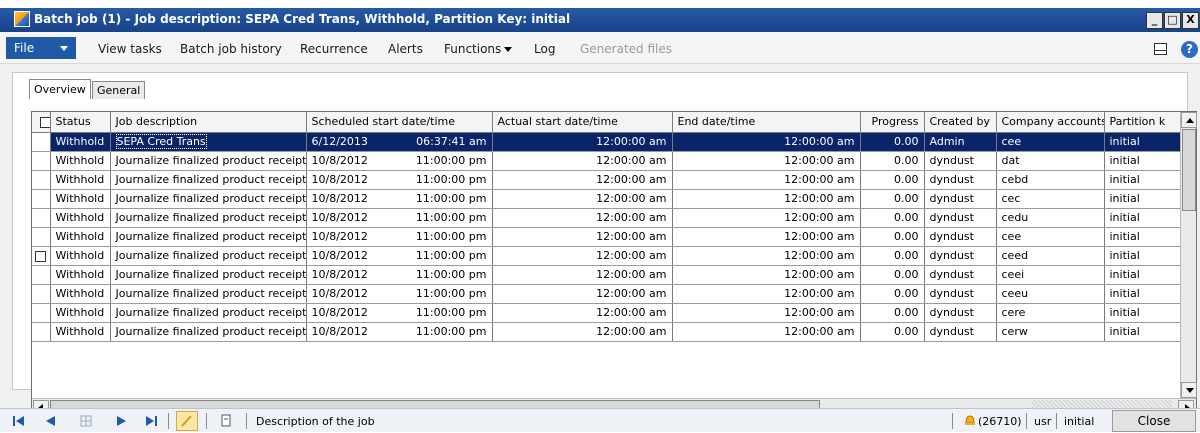  Describe the element at coordinates (582, 122) in the screenshot. I see `column-header-actual-start: Actual start date/time` at that location.